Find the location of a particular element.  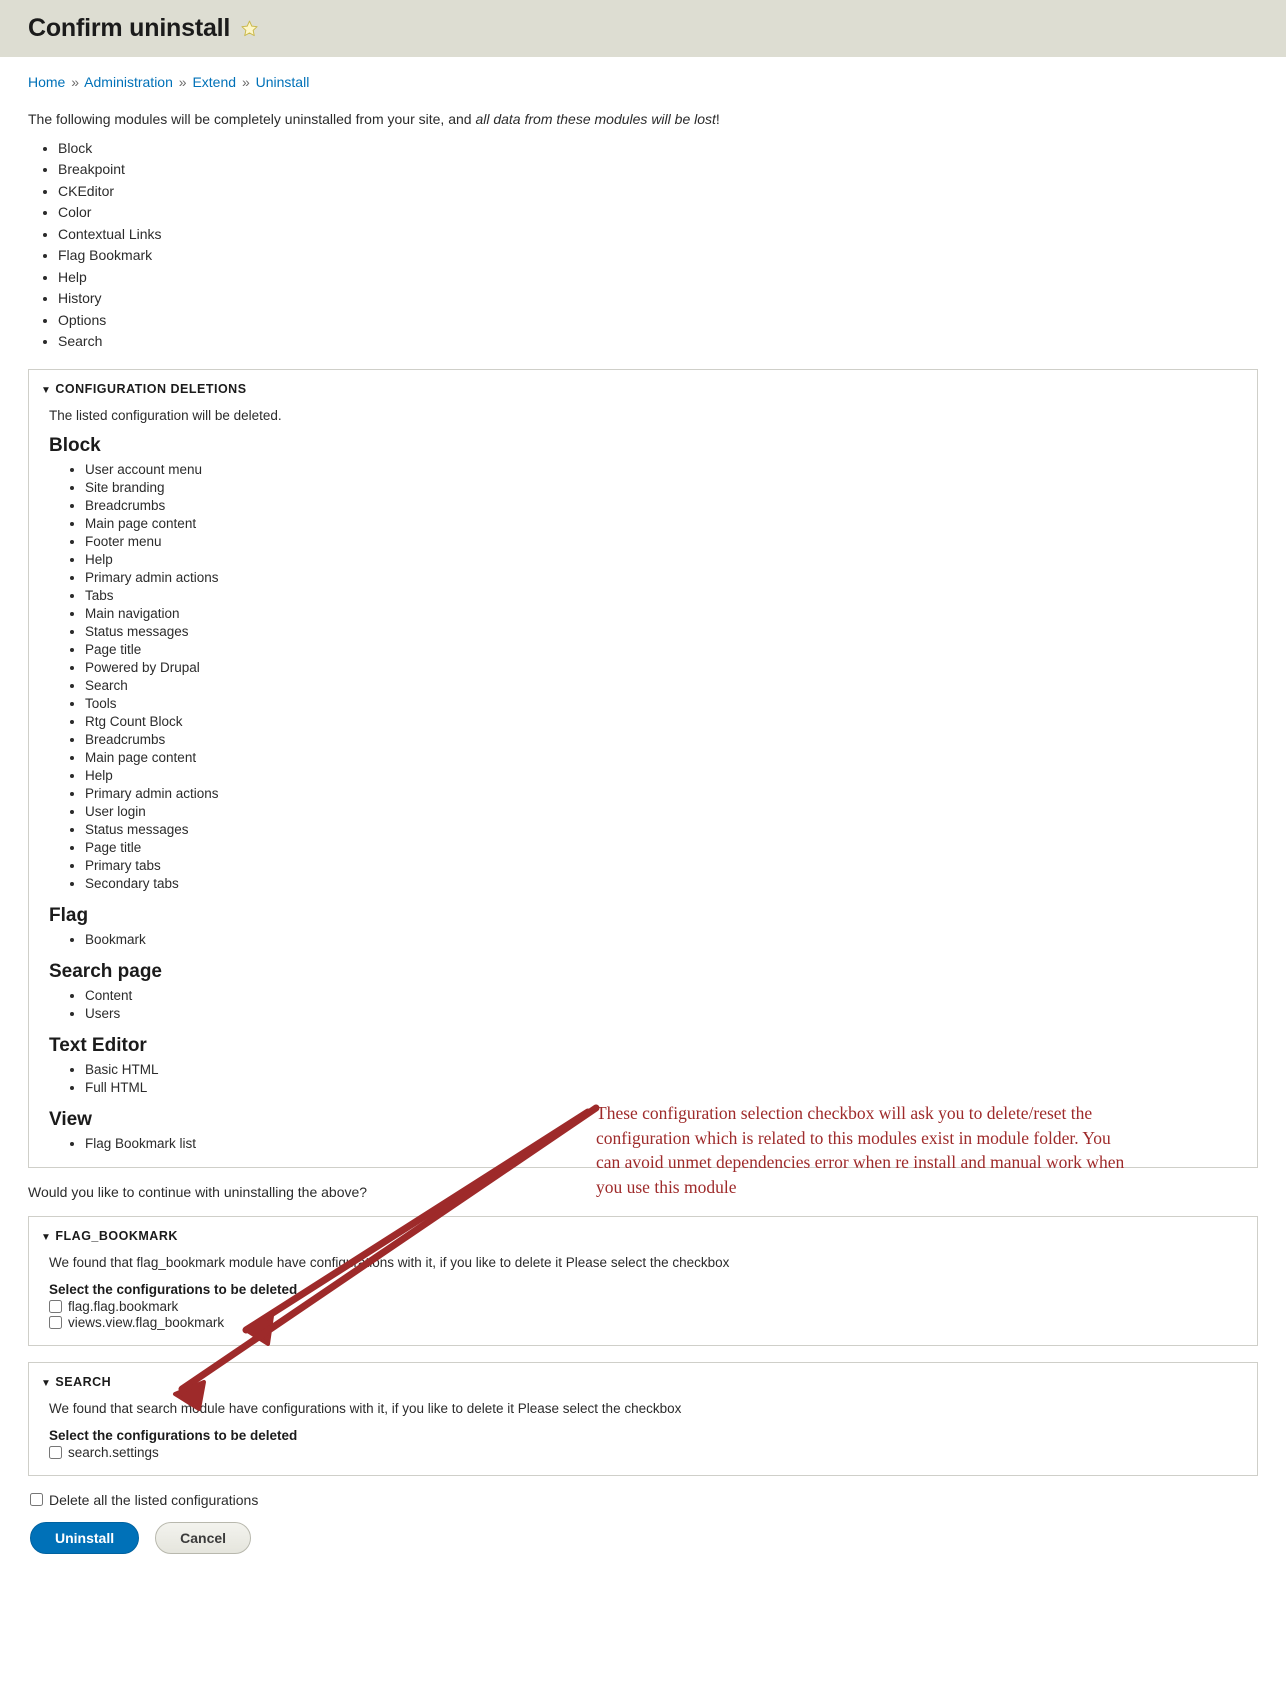

delete-all-label: Delete all the listed configurations is located at coordinates (154, 1499).